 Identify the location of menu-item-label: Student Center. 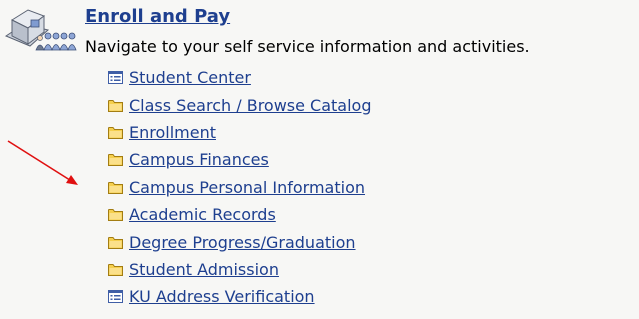
(190, 77).